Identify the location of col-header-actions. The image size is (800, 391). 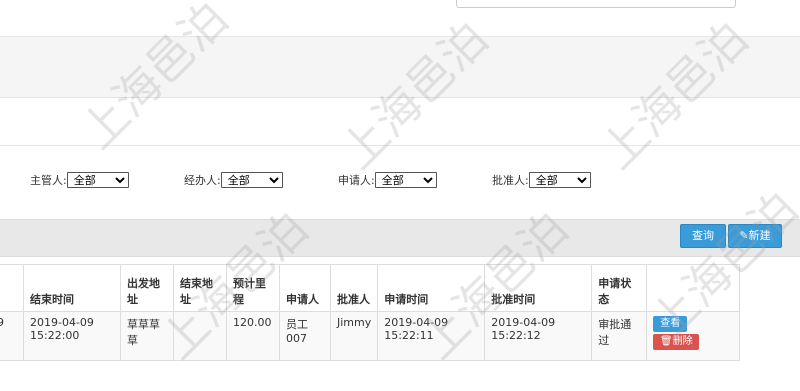
(693, 288).